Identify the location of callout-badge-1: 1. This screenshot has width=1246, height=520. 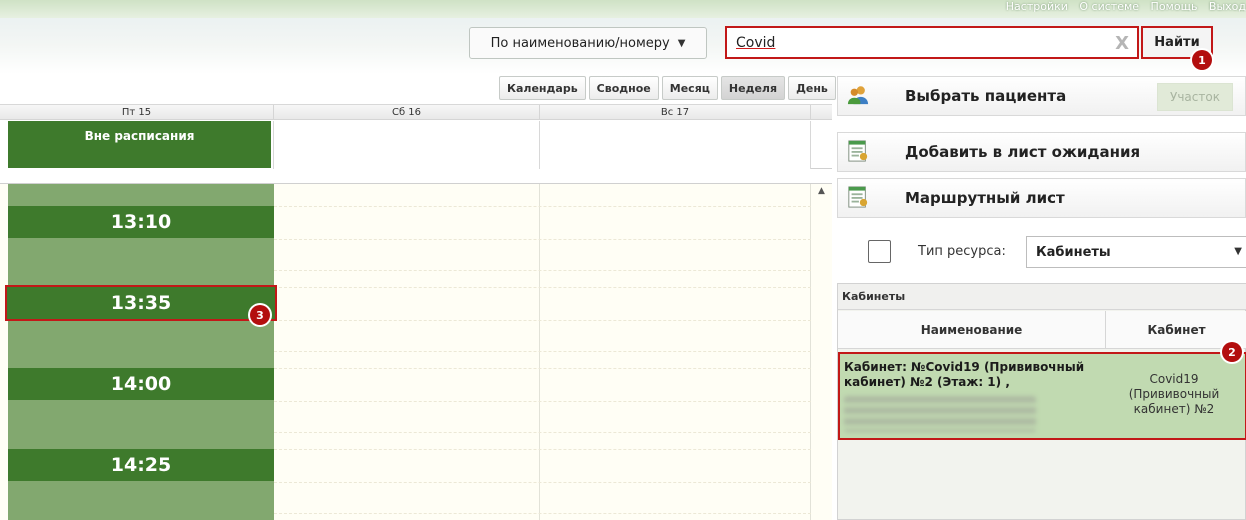
(1202, 60).